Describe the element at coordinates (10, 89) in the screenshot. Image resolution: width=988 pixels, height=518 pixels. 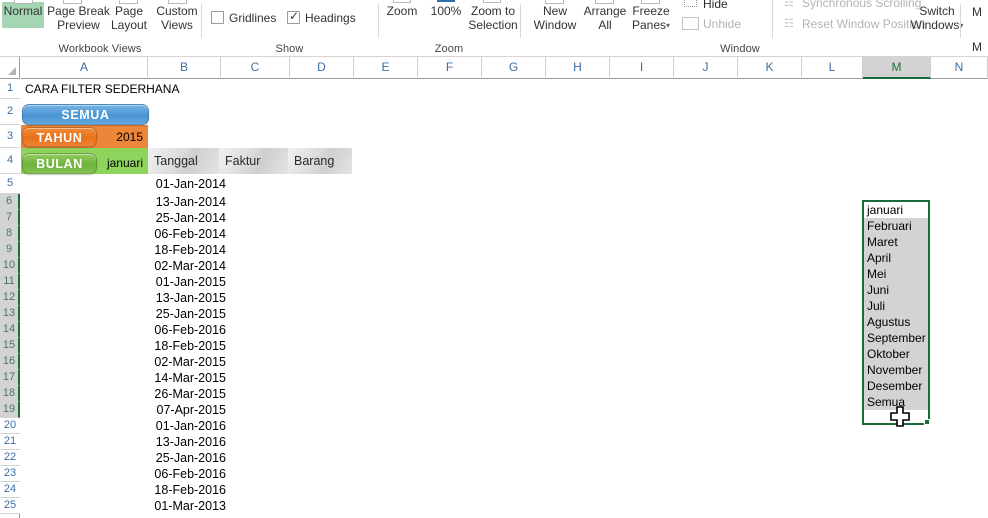
I see `row-header-1: 1` at that location.